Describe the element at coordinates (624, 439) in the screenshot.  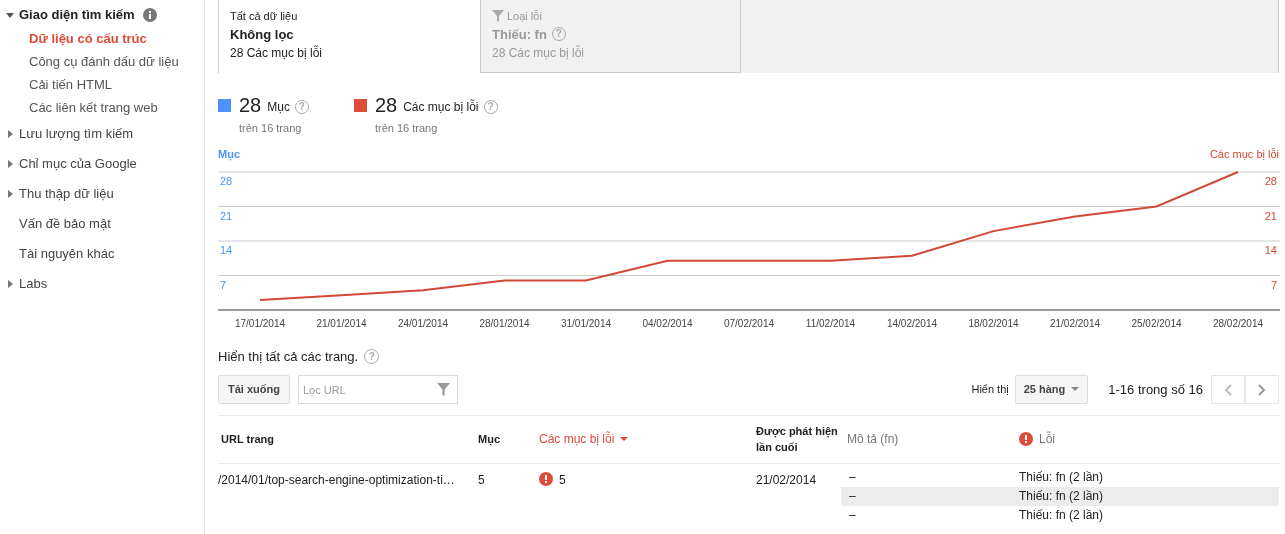
I see `sort-arrow-icon` at that location.